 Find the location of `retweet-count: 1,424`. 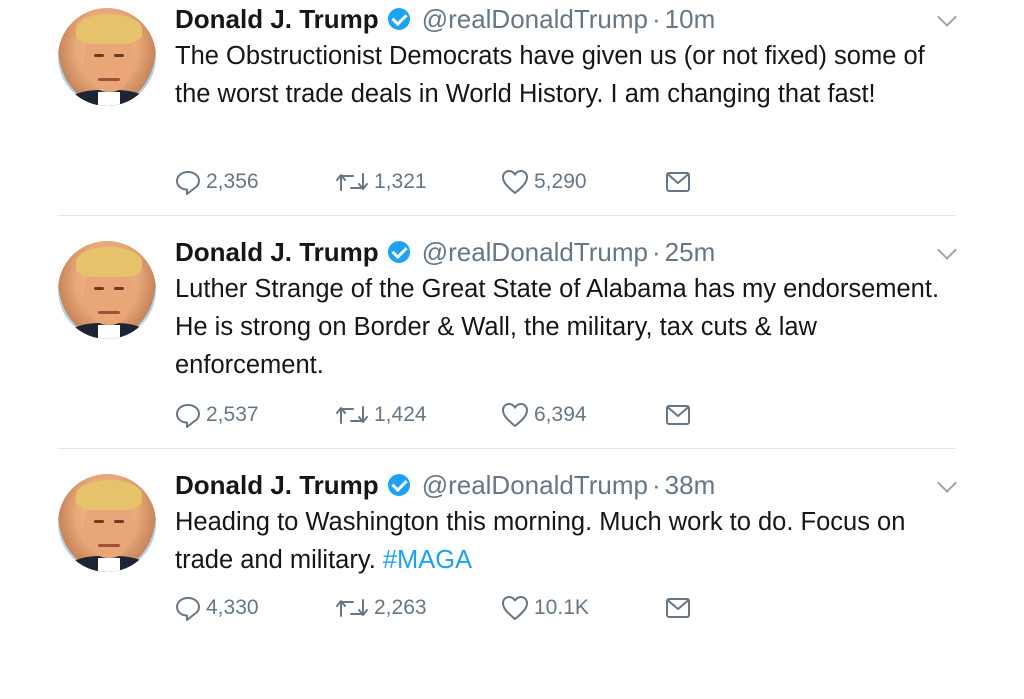

retweet-count: 1,424 is located at coordinates (400, 414).